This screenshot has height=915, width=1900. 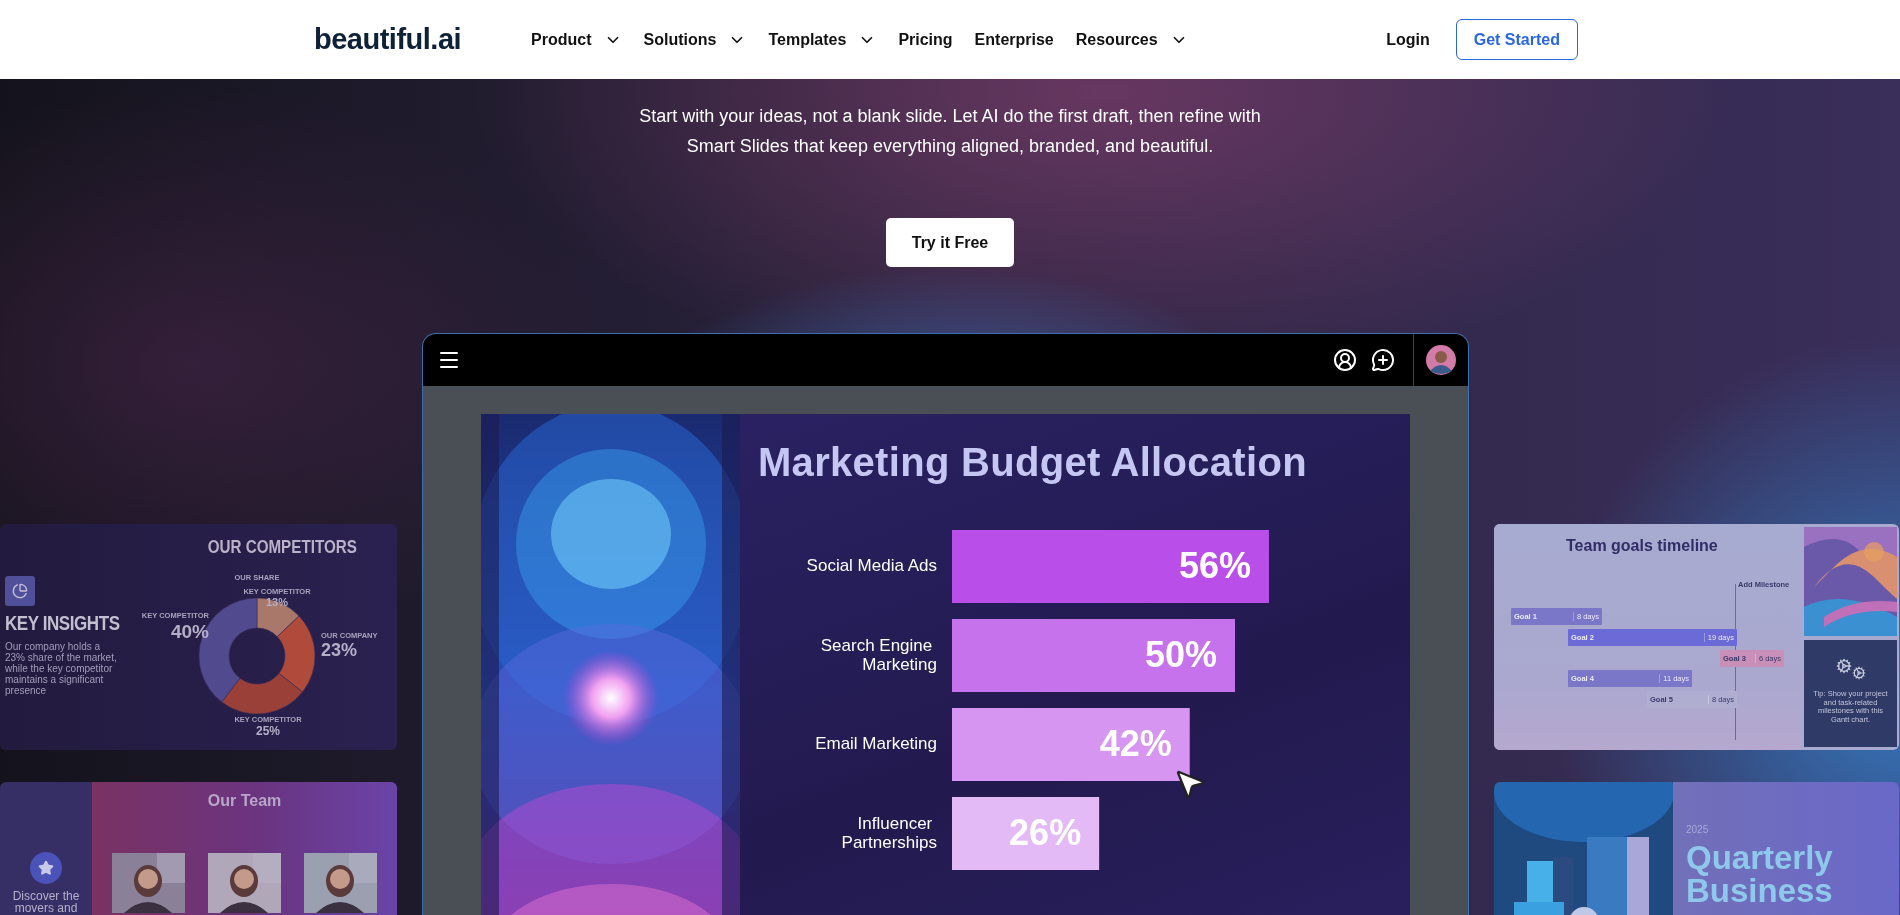 I want to click on nav-link: Product, so click(x=576, y=39).